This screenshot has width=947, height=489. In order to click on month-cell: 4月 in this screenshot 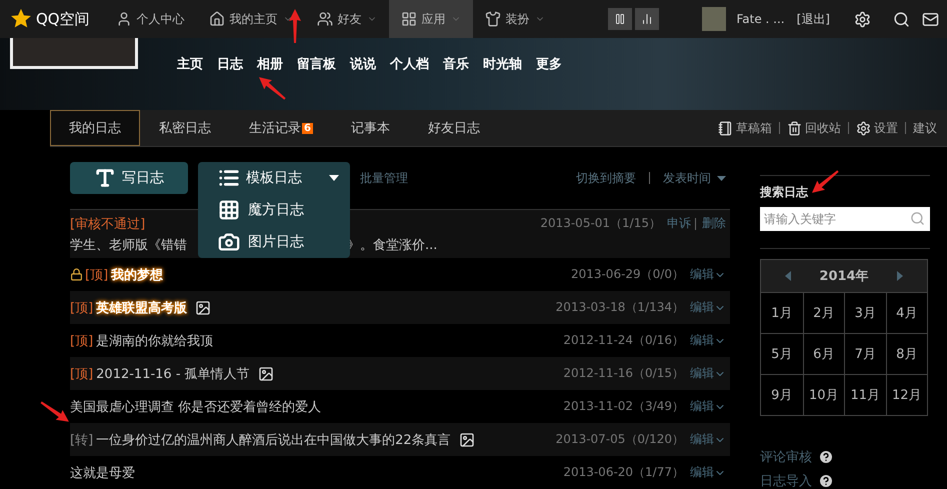, I will do `click(906, 312)`.